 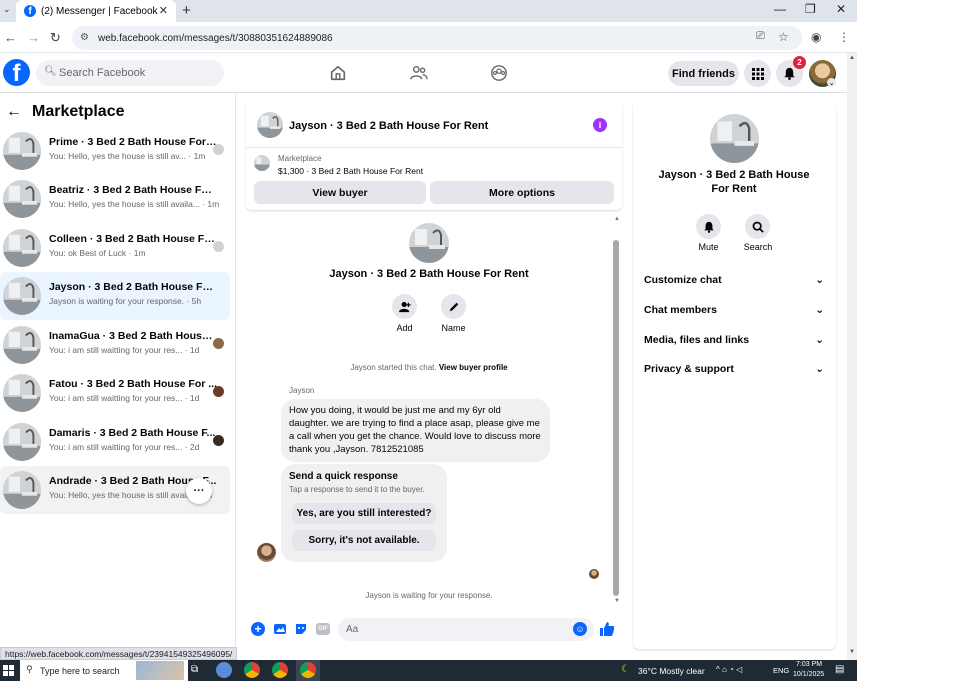 What do you see at coordinates (617, 601) in the screenshot?
I see `scroll-down-icon: ▼` at bounding box center [617, 601].